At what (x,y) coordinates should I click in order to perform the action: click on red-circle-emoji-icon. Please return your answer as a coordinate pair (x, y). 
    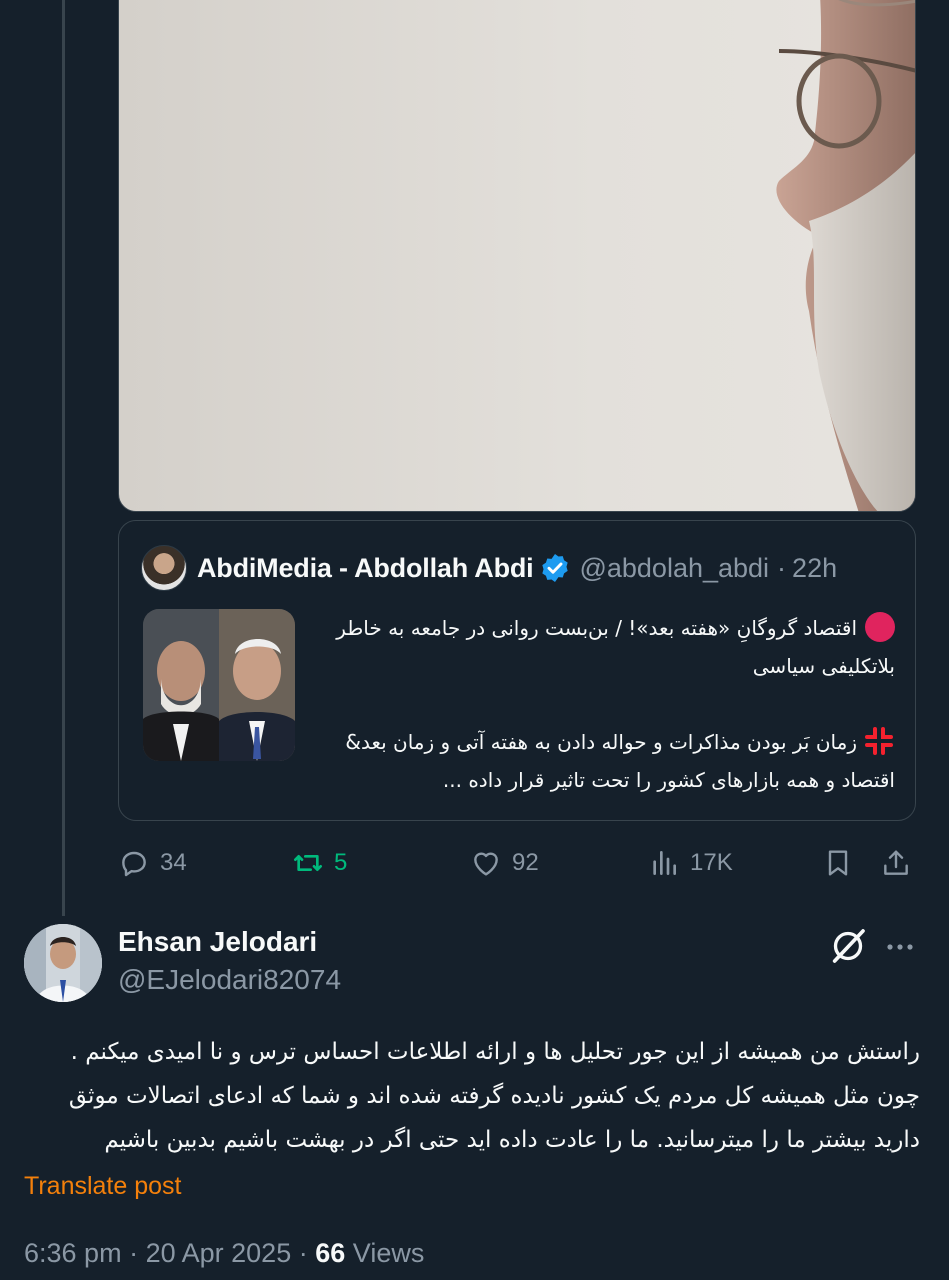
    Looking at the image, I should click on (880, 627).